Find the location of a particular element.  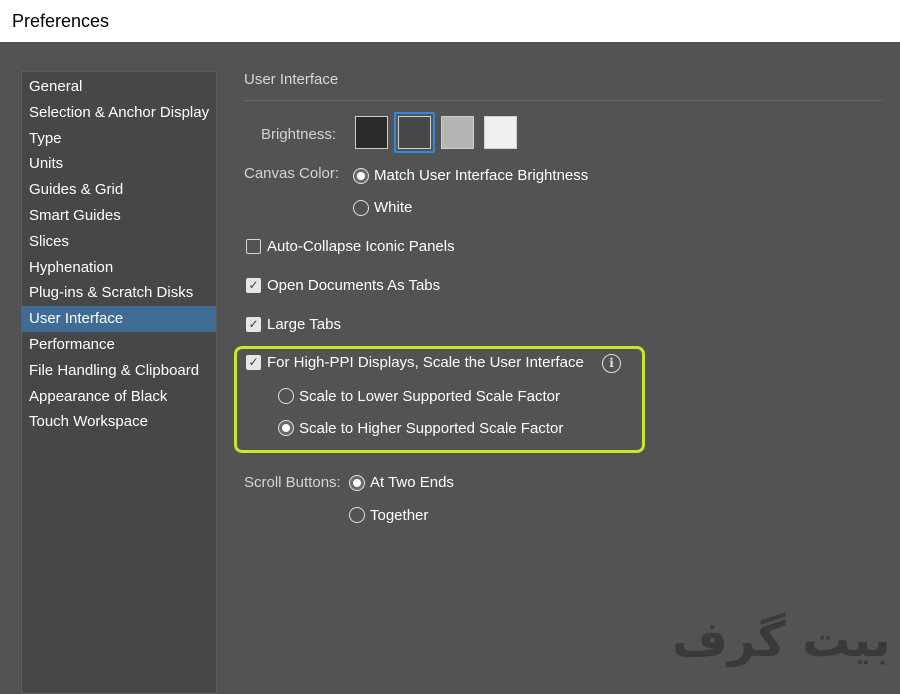

brightness-swatch-dark is located at coordinates (371, 132).